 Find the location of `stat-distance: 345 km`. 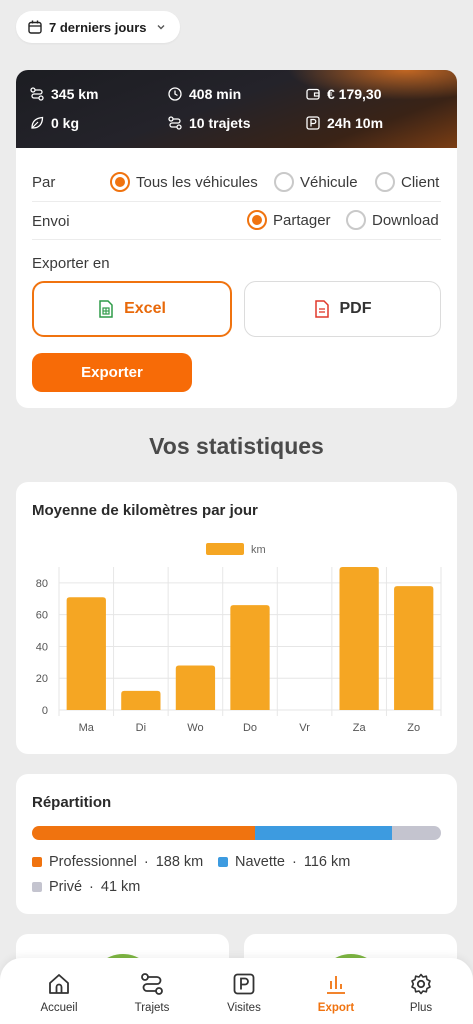

stat-distance: 345 km is located at coordinates (64, 94).